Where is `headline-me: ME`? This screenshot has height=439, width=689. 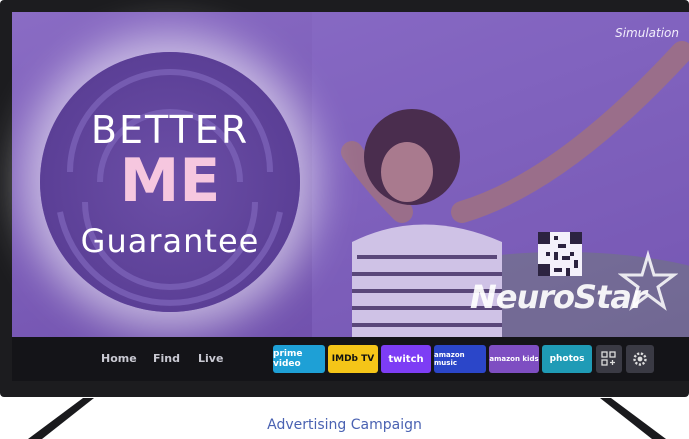 headline-me: ME is located at coordinates (170, 181).